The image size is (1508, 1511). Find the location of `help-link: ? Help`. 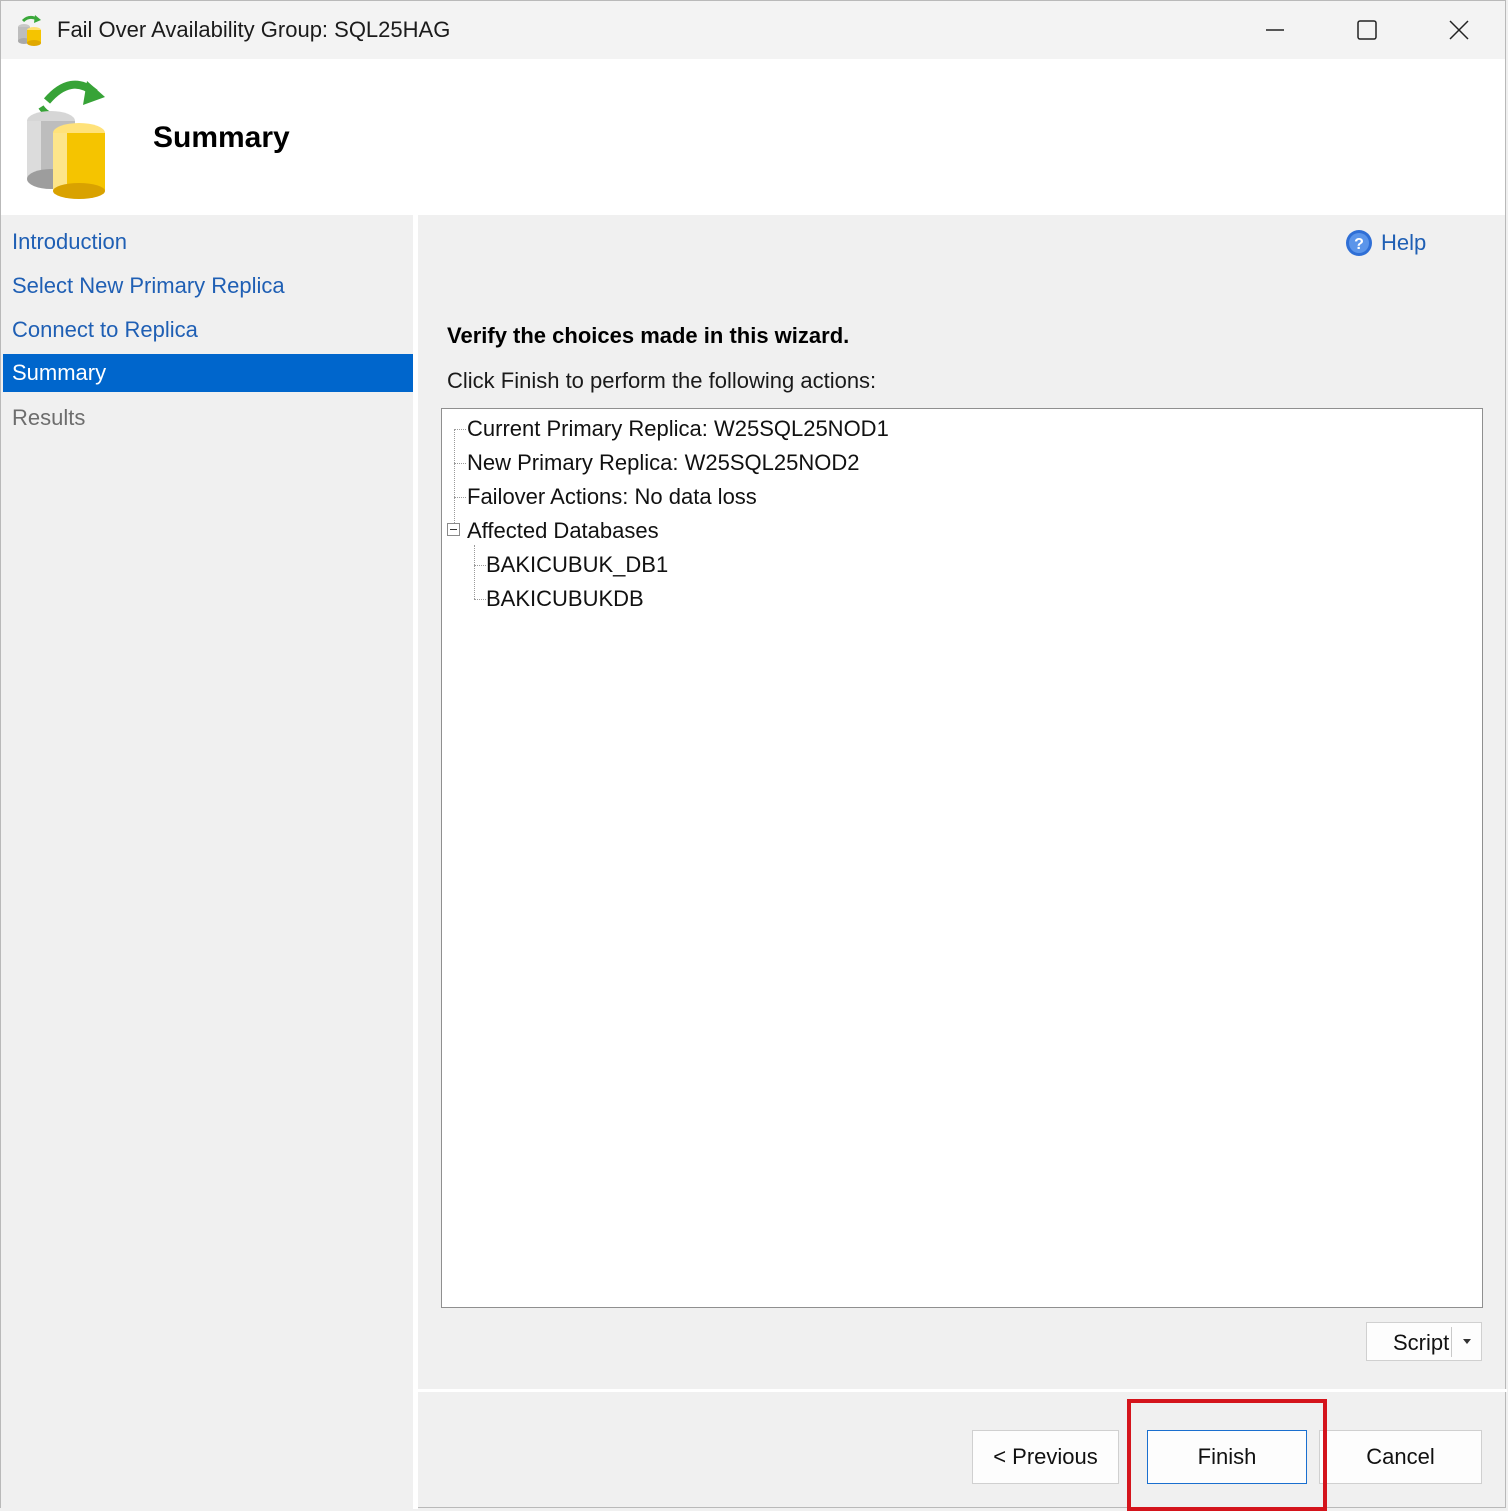

help-link: ? Help is located at coordinates (1385, 243).